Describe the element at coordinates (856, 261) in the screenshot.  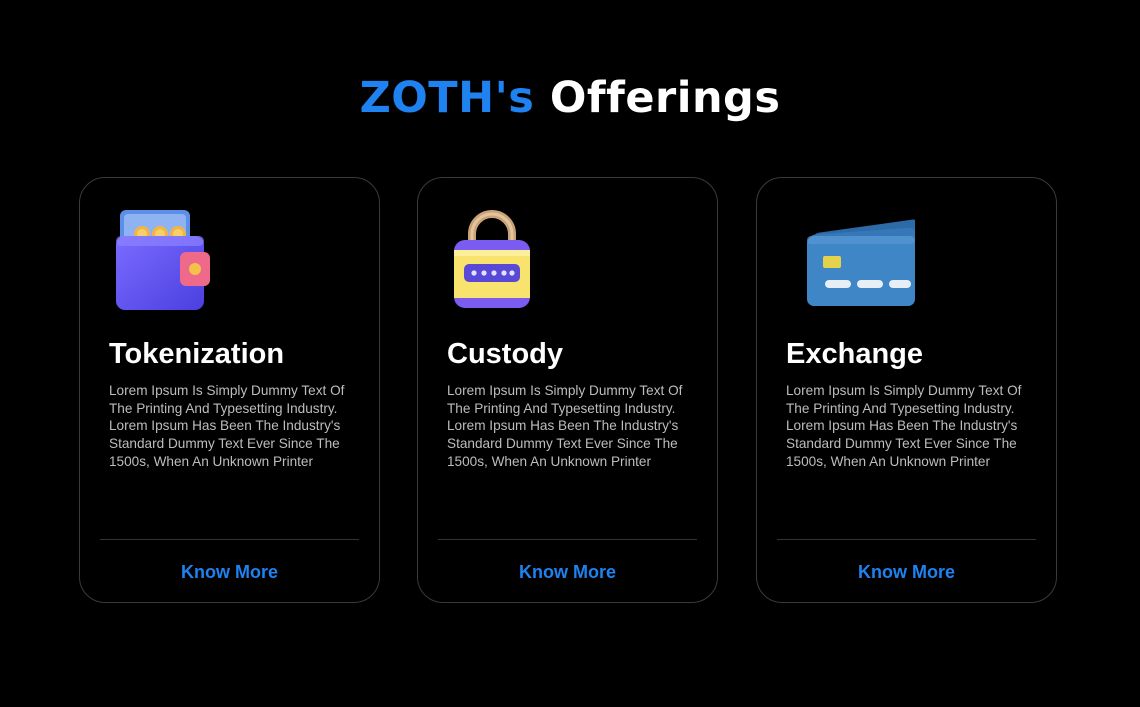
I see `credit-card-icon` at that location.